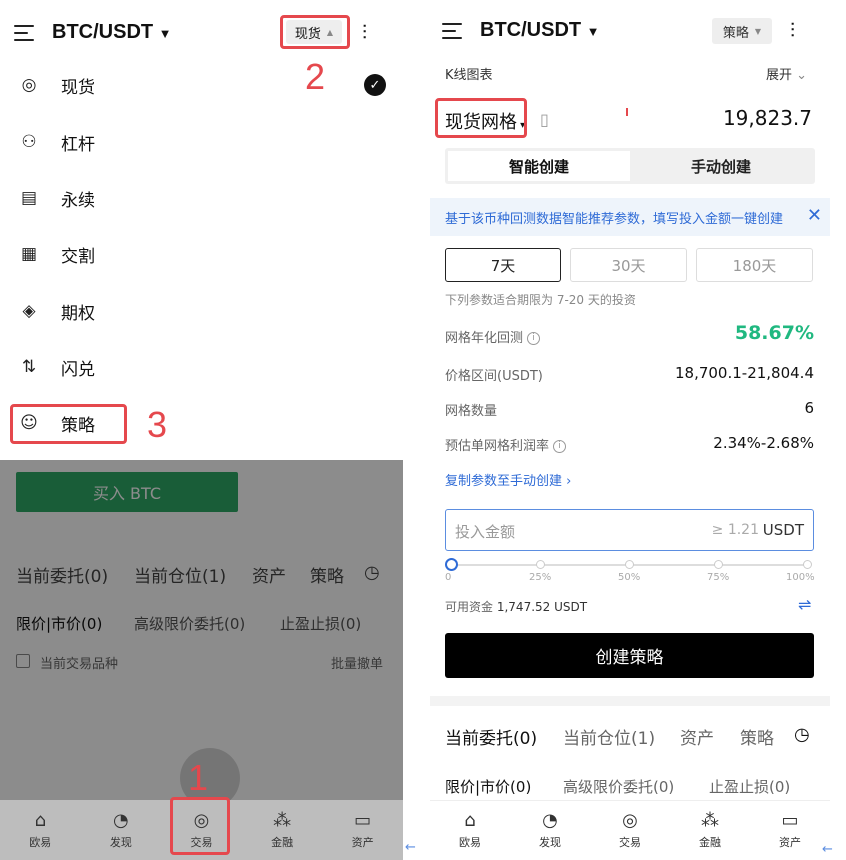  What do you see at coordinates (157, 424) in the screenshot?
I see `annotation-3: 3` at bounding box center [157, 424].